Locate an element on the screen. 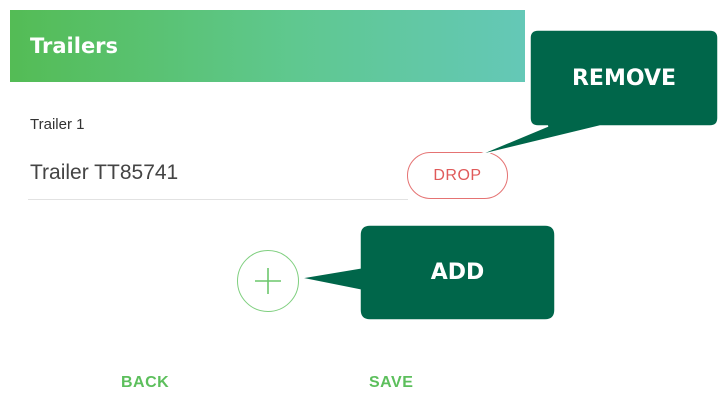 This screenshot has width=718, height=394. callout-remove-label: REMOVE is located at coordinates (624, 78).